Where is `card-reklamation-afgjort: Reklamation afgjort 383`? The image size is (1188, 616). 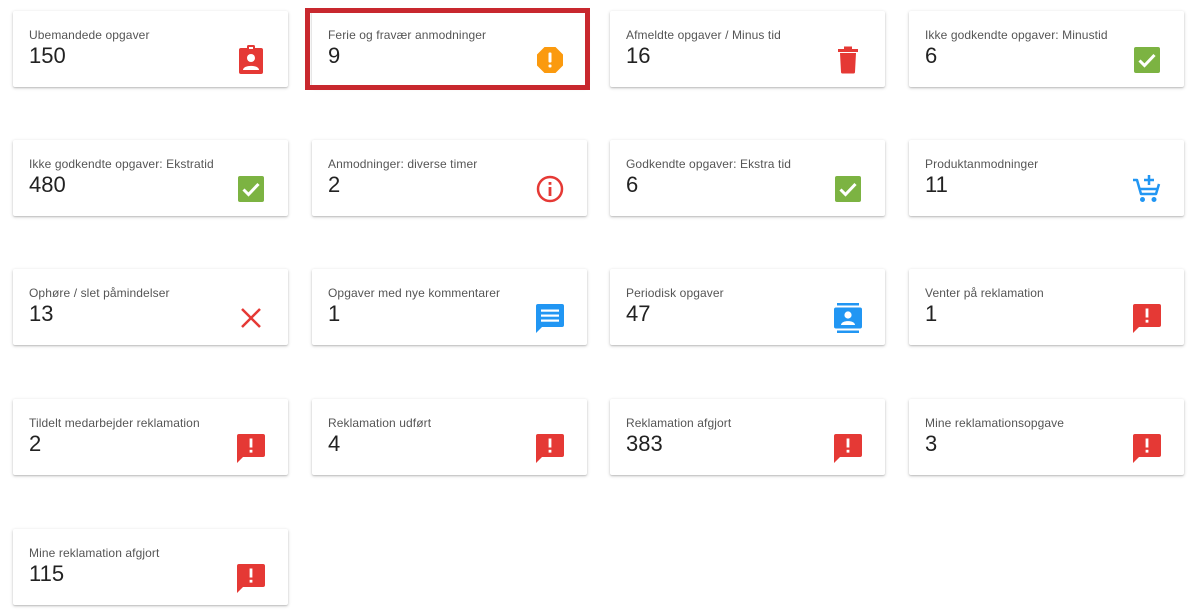 card-reklamation-afgjort: Reklamation afgjort 383 is located at coordinates (747, 437).